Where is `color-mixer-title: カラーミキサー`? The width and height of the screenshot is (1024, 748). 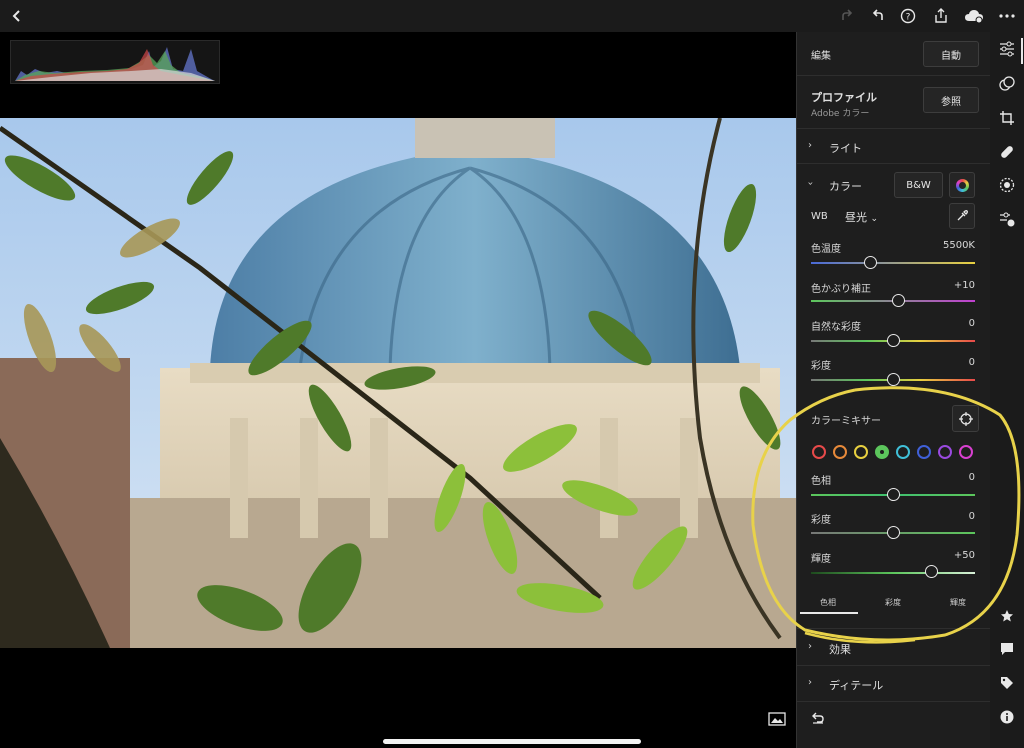 color-mixer-title: カラーミキサー is located at coordinates (846, 421).